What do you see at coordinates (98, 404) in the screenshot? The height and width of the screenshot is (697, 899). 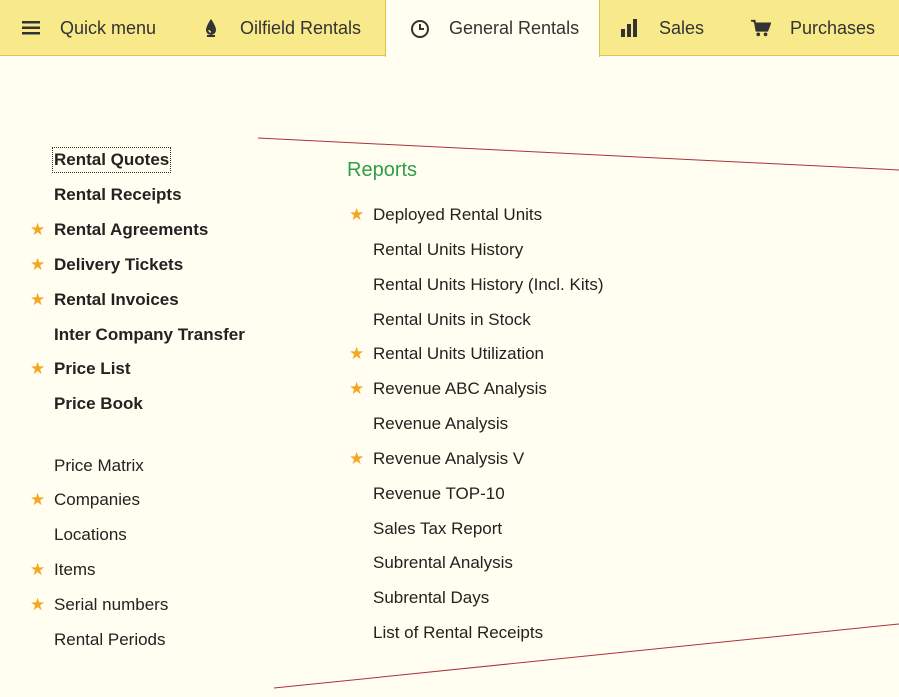 I see `nav-price-book: Price Book` at bounding box center [98, 404].